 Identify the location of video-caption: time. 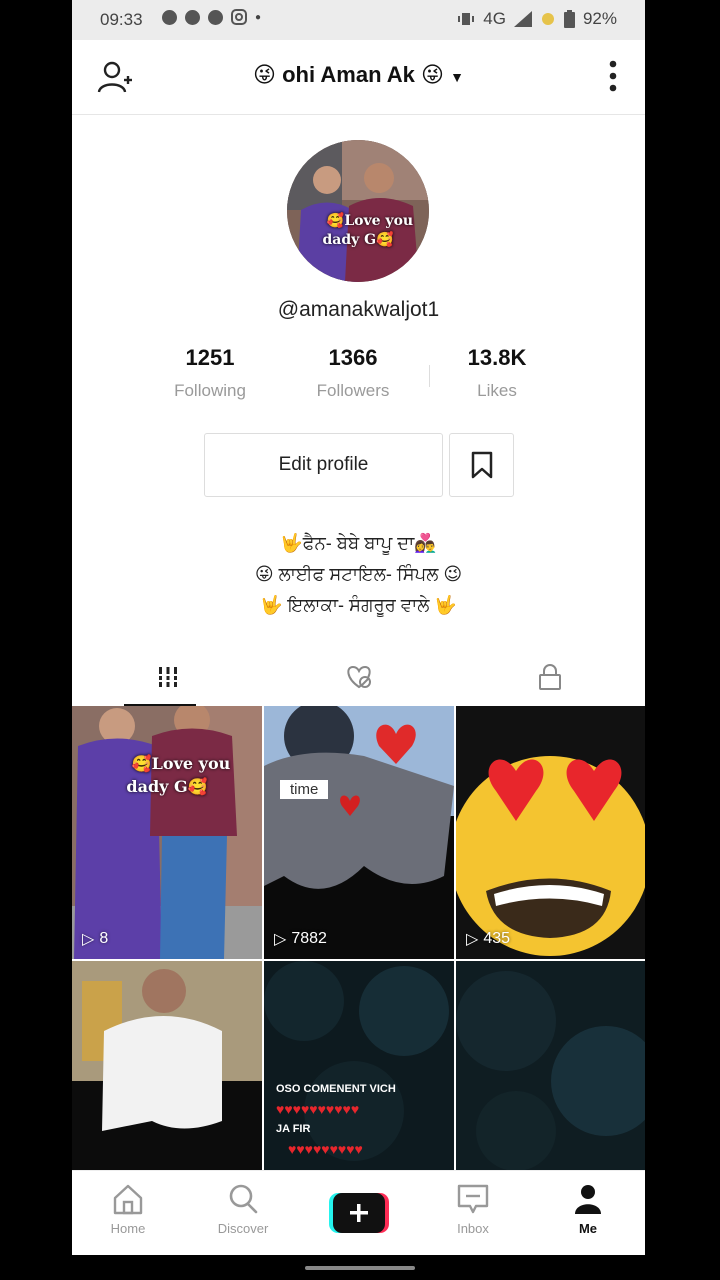
(304, 789).